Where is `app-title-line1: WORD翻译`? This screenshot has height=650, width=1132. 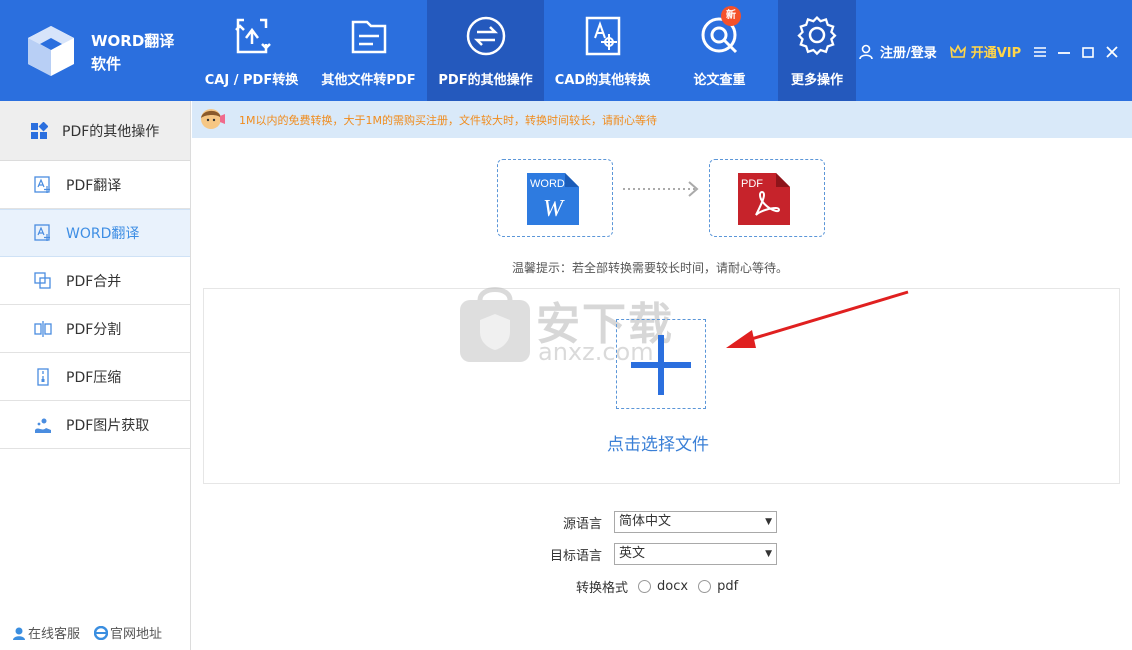 app-title-line1: WORD翻译 is located at coordinates (133, 41).